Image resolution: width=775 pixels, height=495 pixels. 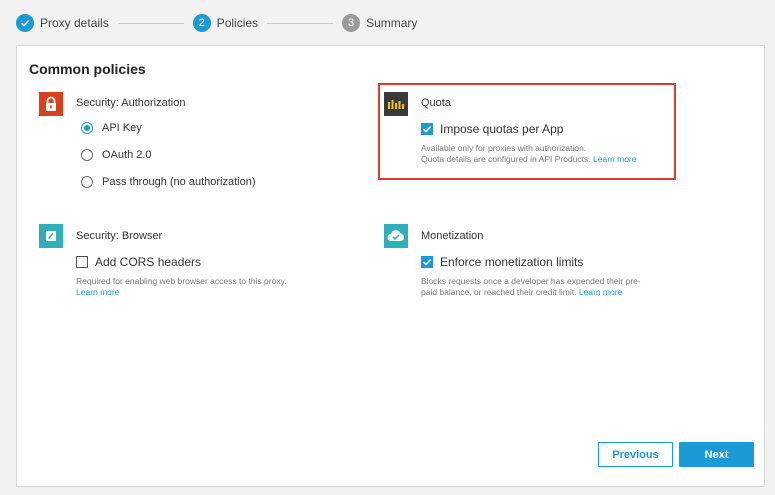 I want to click on step-proxy-details: Proxy details, so click(x=62, y=23).